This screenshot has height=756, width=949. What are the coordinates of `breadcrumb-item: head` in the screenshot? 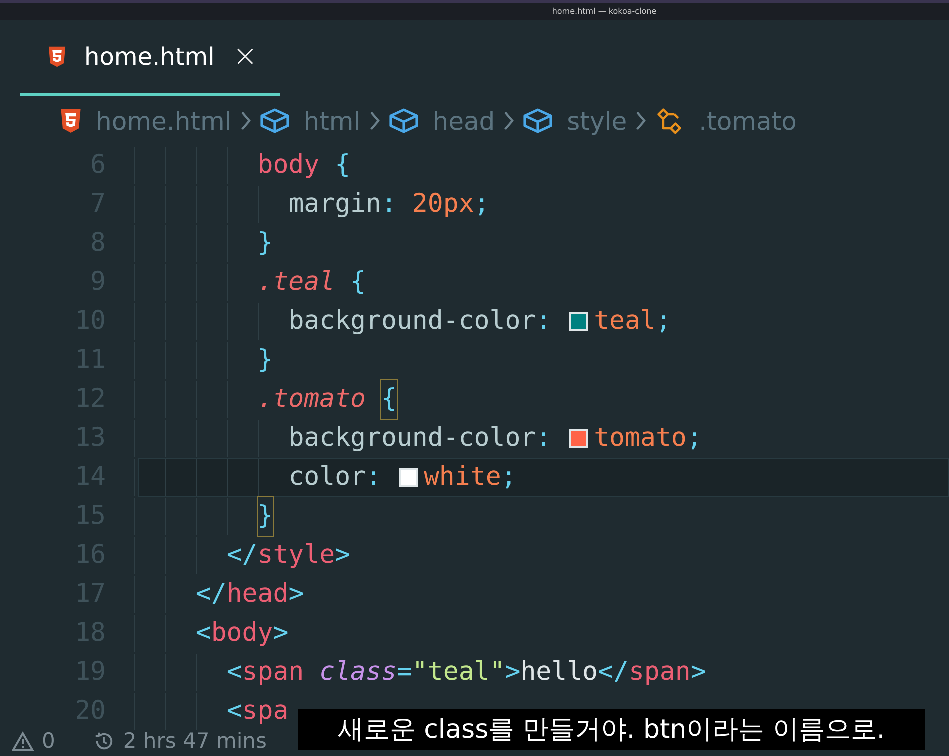 It's located at (442, 121).